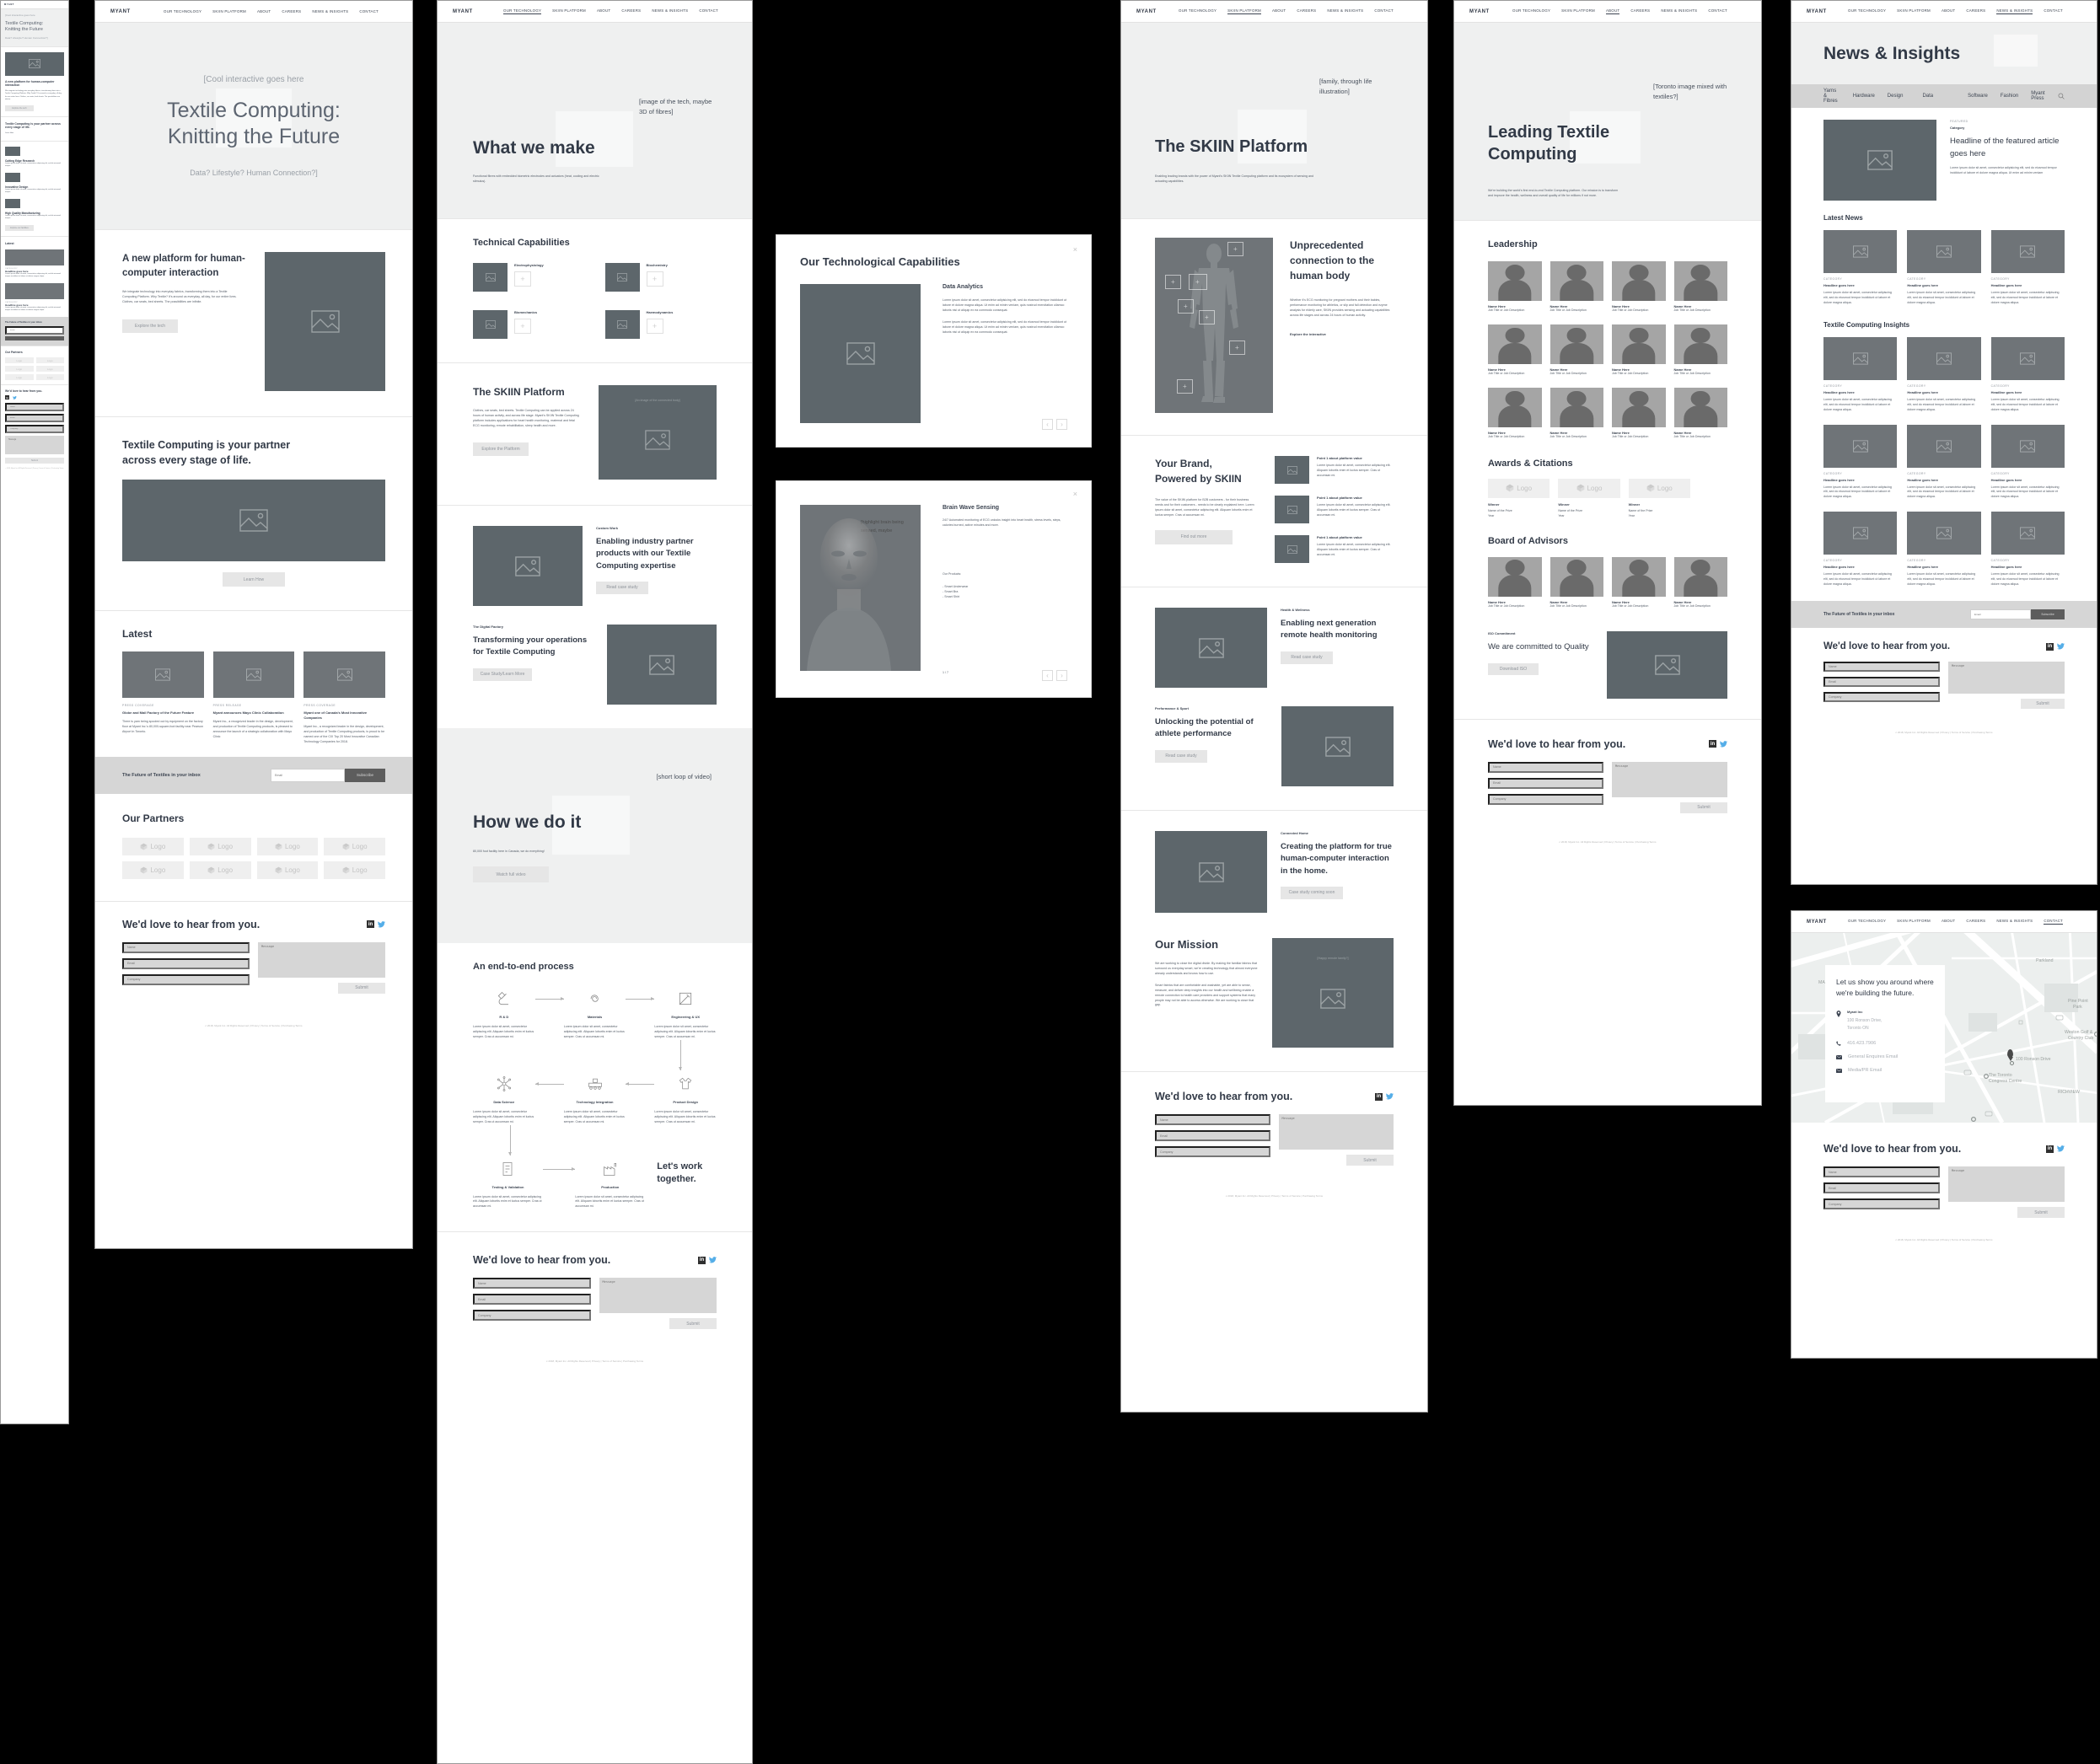  What do you see at coordinates (1864, 96) in the screenshot?
I see `filter-hardware: Hardware` at bounding box center [1864, 96].